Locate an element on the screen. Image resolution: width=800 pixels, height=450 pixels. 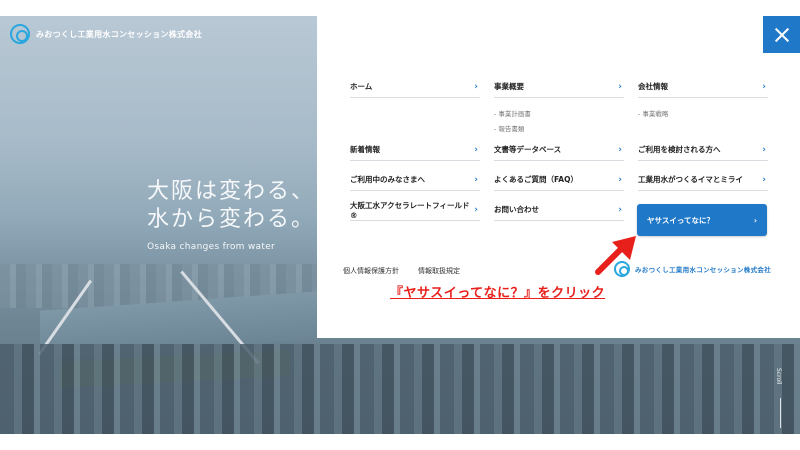
close-icon is located at coordinates (782, 35).